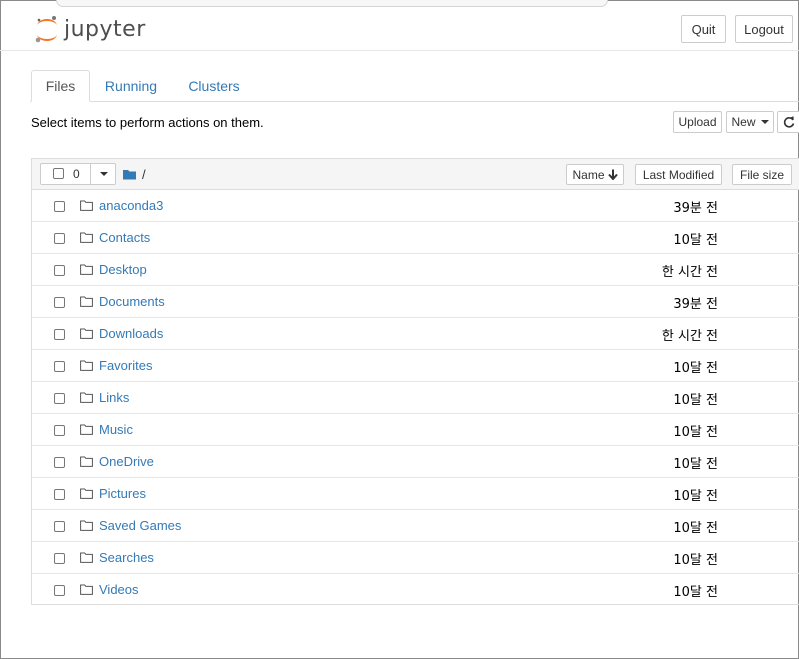 This screenshot has height=659, width=799. I want to click on list-item: Favorites 10달 전, so click(415, 366).